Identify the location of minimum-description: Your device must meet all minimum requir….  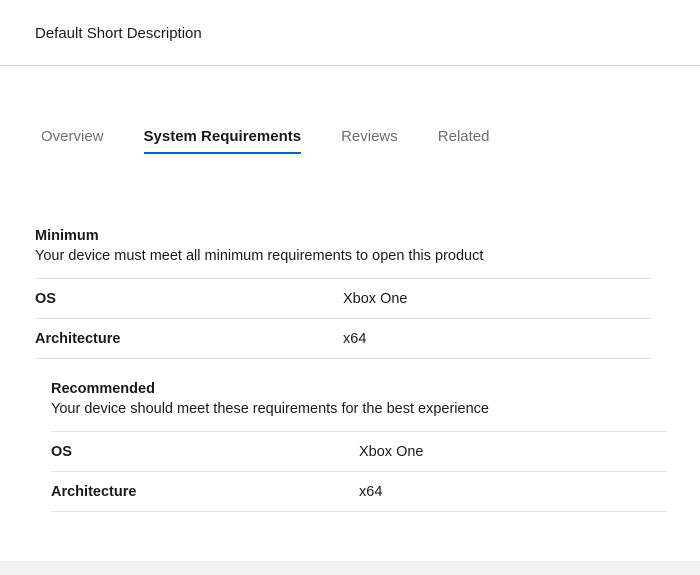
(259, 256).